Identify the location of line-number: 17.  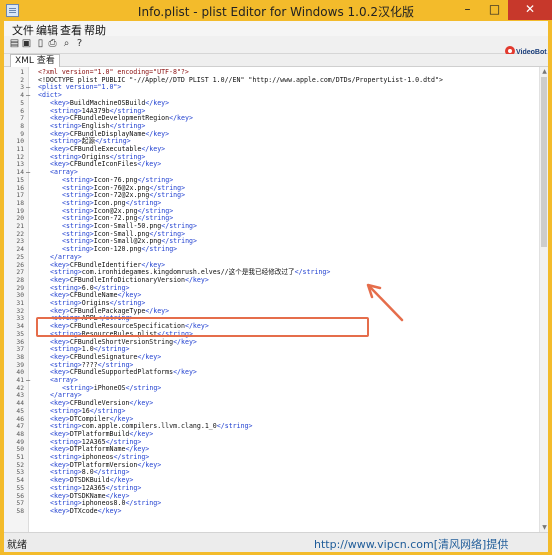
(20, 196).